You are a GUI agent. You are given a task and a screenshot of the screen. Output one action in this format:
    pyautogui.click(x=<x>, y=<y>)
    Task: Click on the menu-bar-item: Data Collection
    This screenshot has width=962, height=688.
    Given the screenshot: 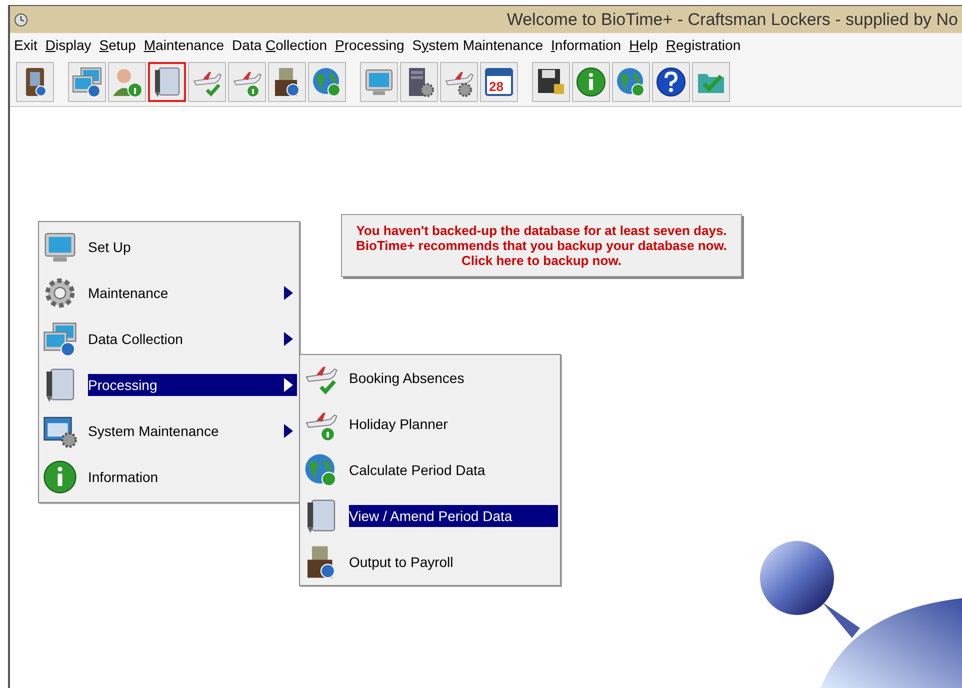 What is the action you would take?
    pyautogui.click(x=280, y=45)
    